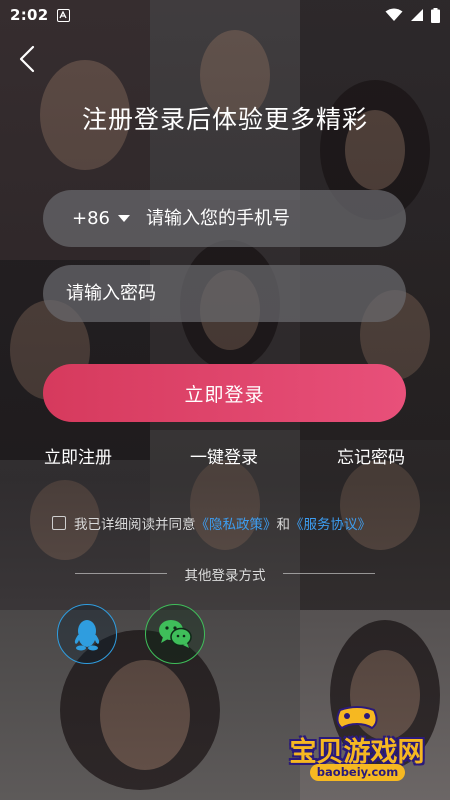 This screenshot has height=800, width=450. What do you see at coordinates (224, 455) in the screenshot?
I see `one-click-login-link: 一键登录` at bounding box center [224, 455].